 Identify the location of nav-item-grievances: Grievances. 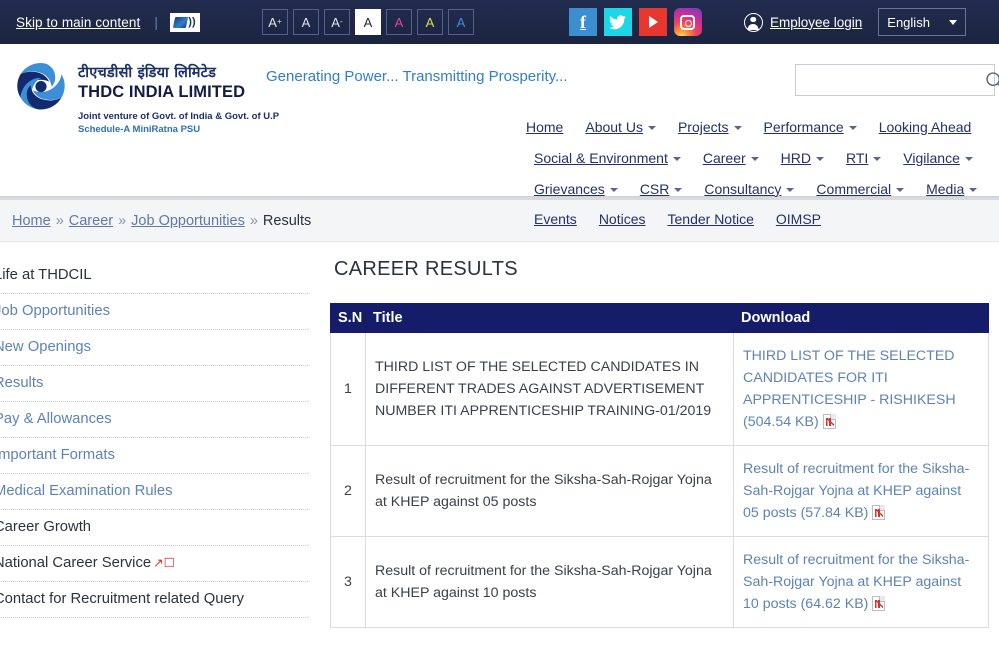
(576, 189).